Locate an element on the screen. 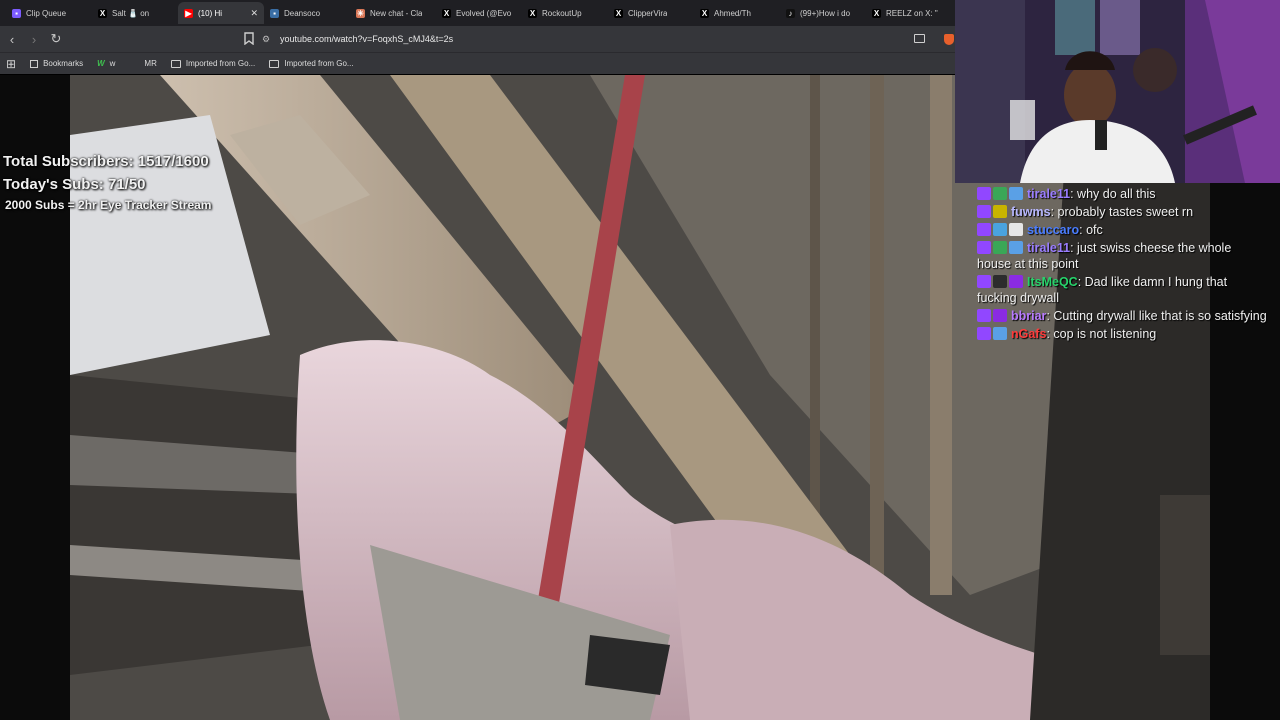 The image size is (1280, 720). chat-text: probably tastes sweet rn is located at coordinates (1125, 212).